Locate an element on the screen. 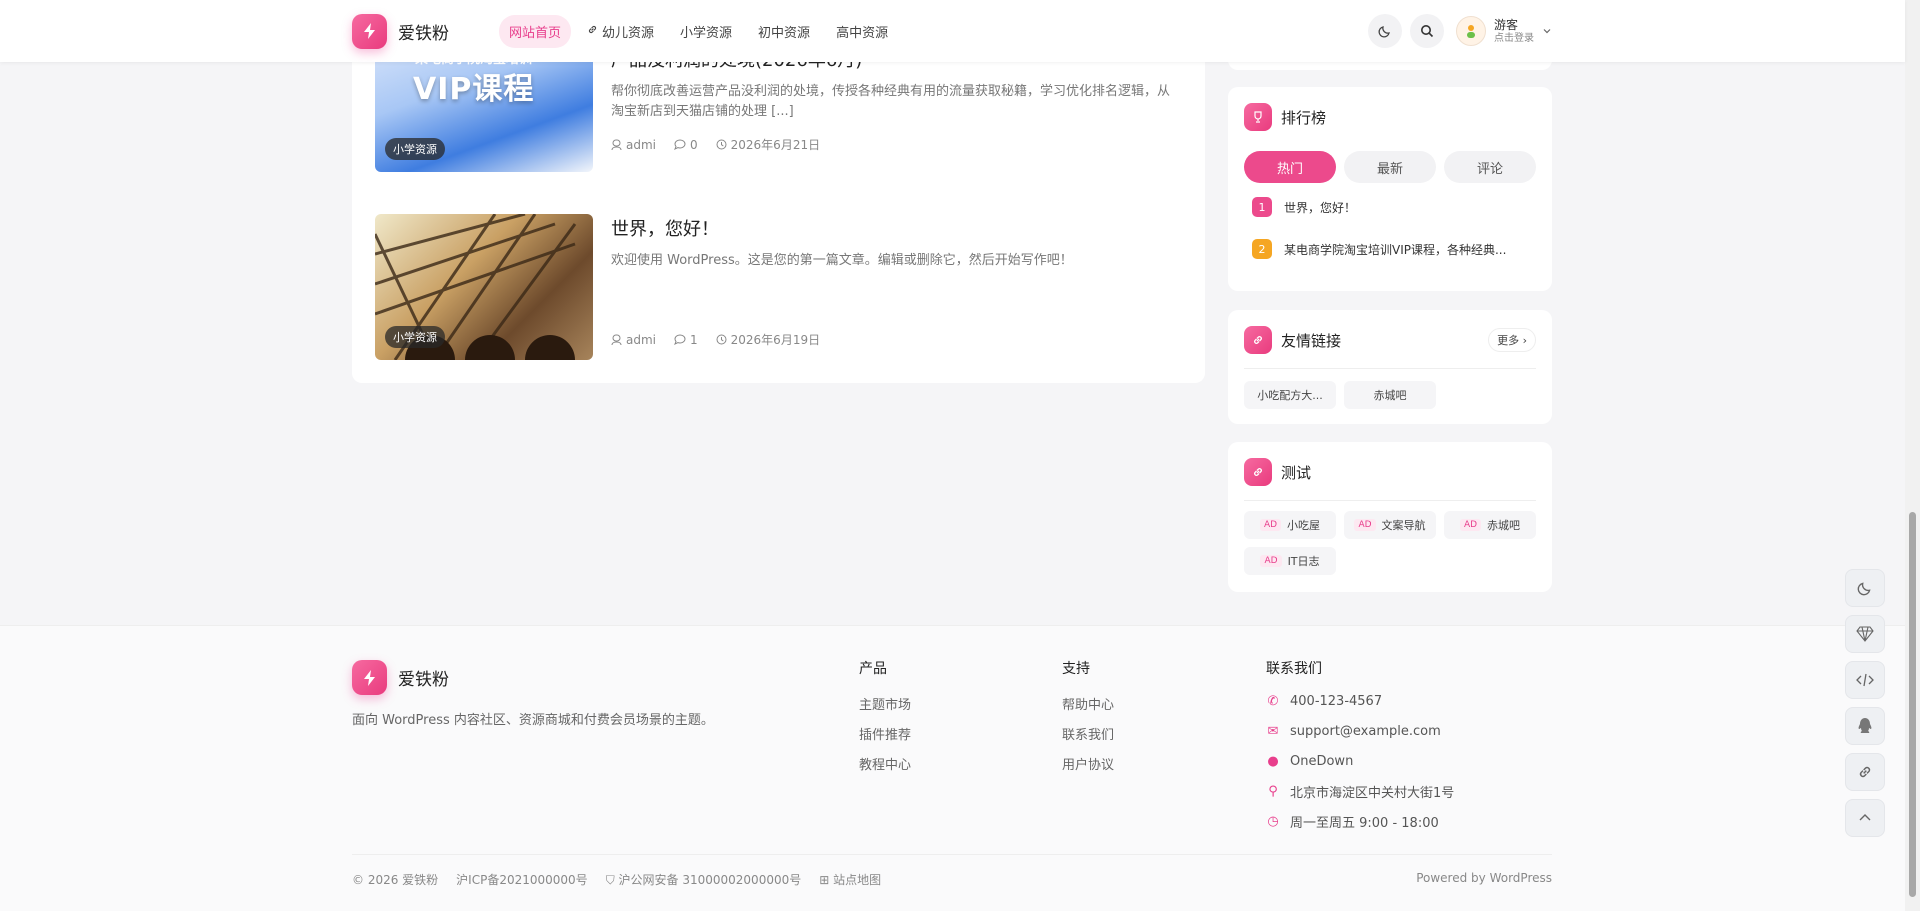  post-thumbnail: 小学资源 is located at coordinates (484, 287).